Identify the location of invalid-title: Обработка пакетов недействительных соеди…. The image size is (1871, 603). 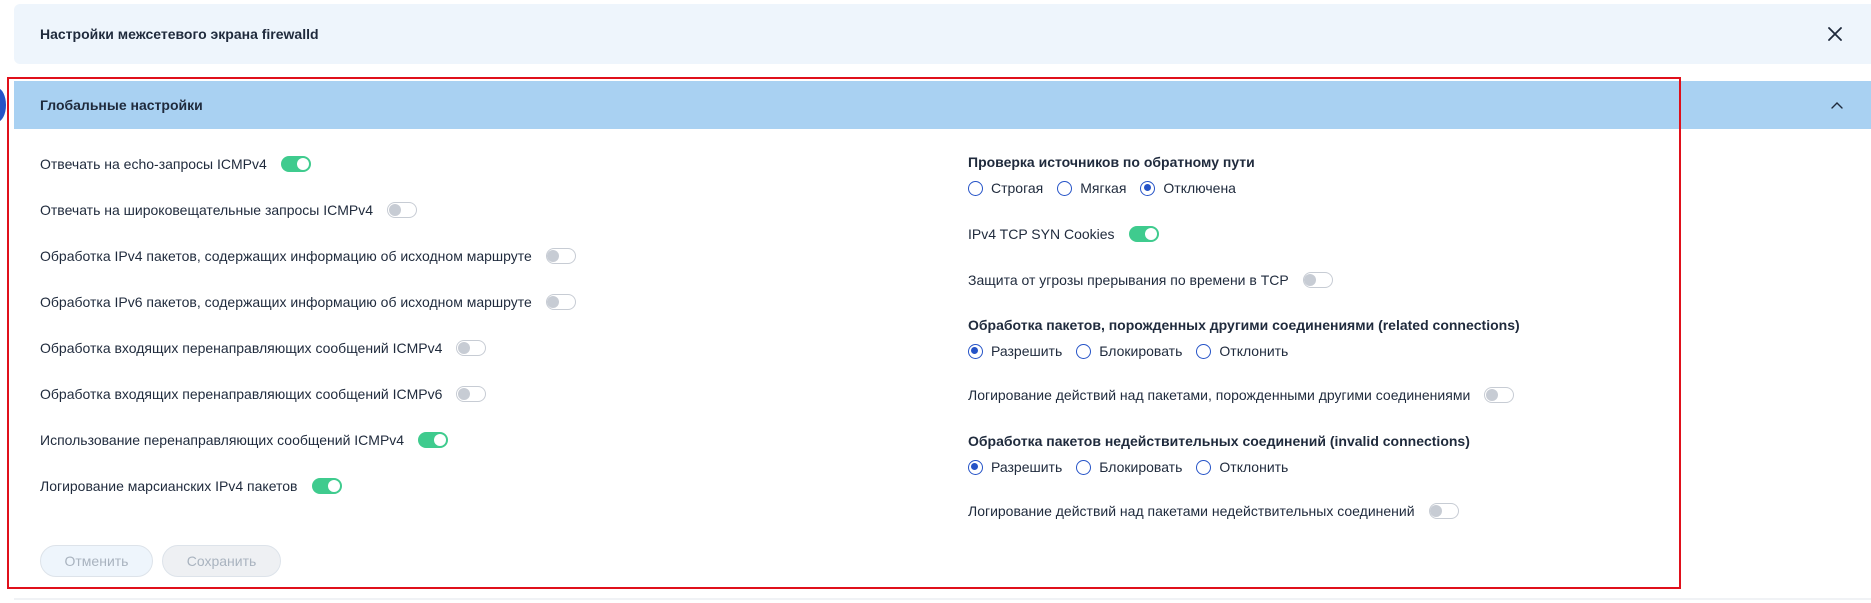
(1219, 441).